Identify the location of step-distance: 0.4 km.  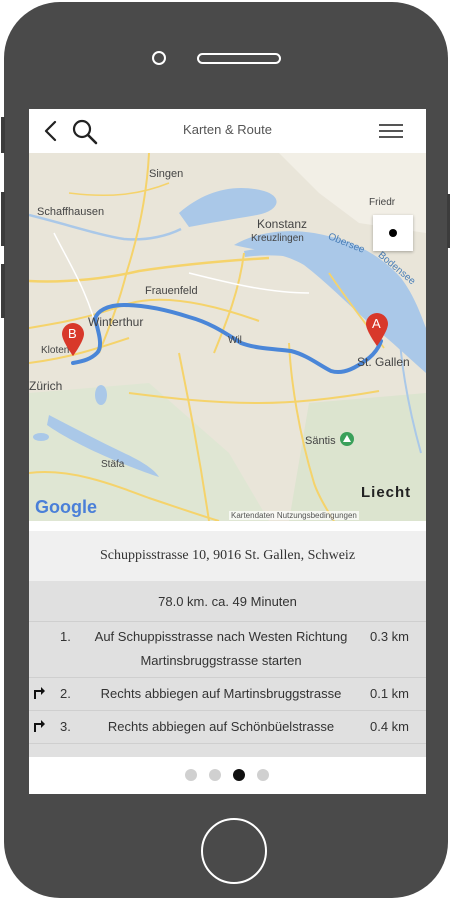
(390, 726).